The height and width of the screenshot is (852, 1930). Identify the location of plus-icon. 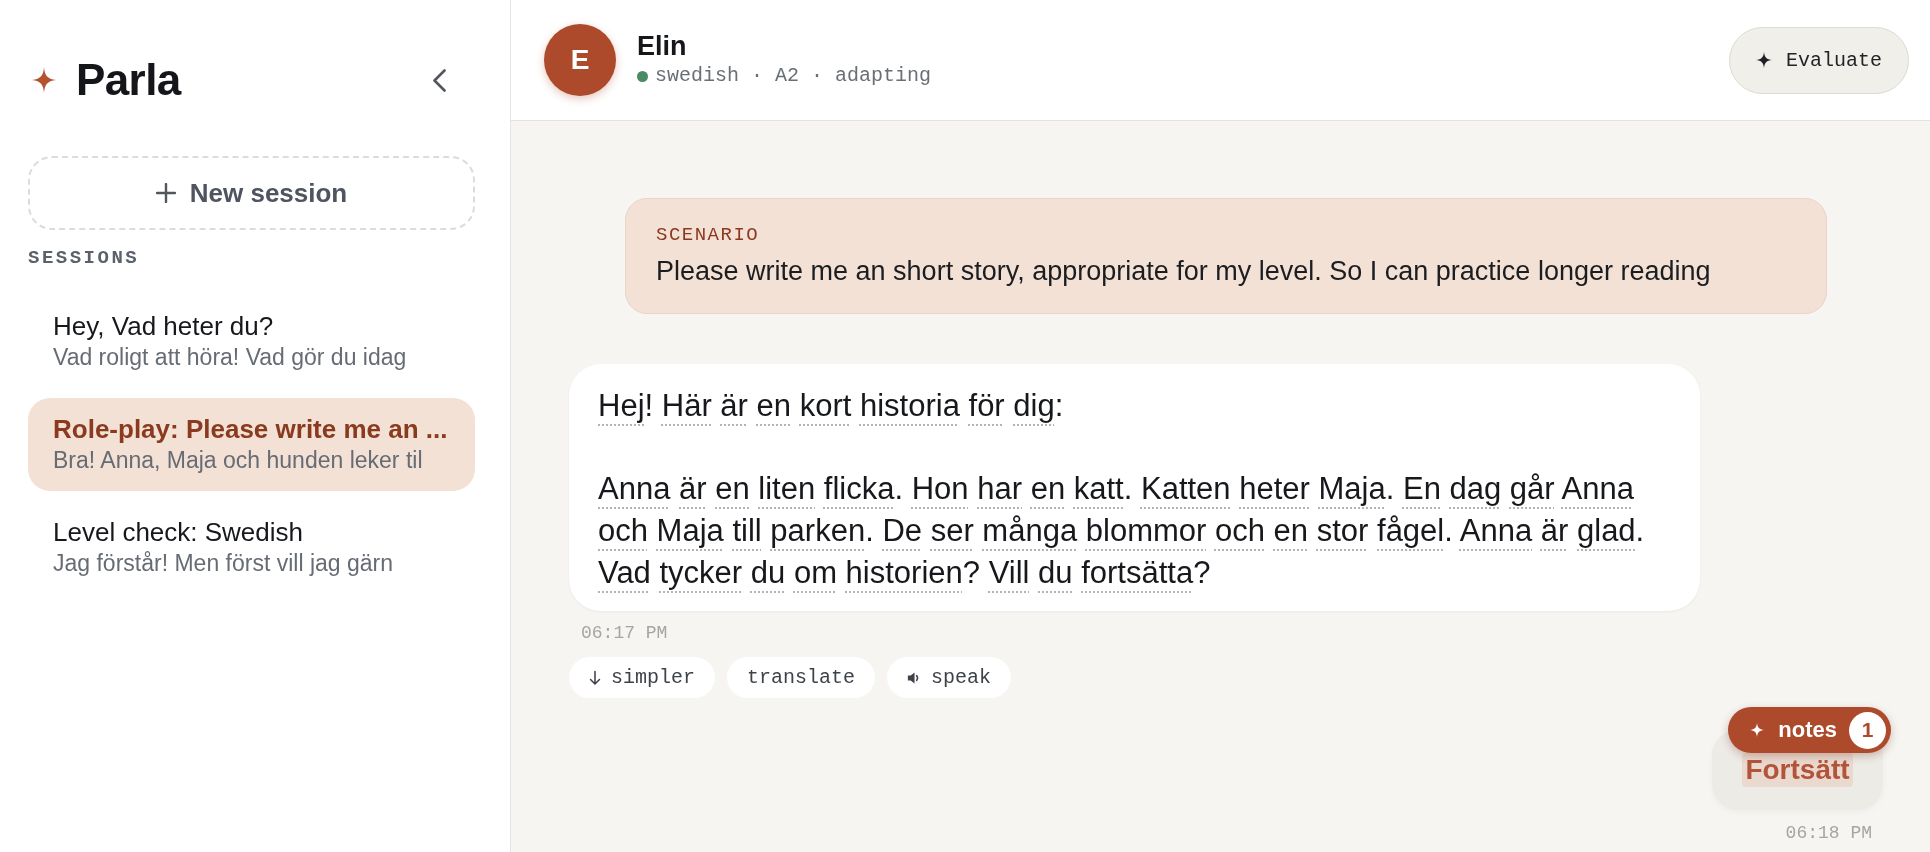
(165, 193).